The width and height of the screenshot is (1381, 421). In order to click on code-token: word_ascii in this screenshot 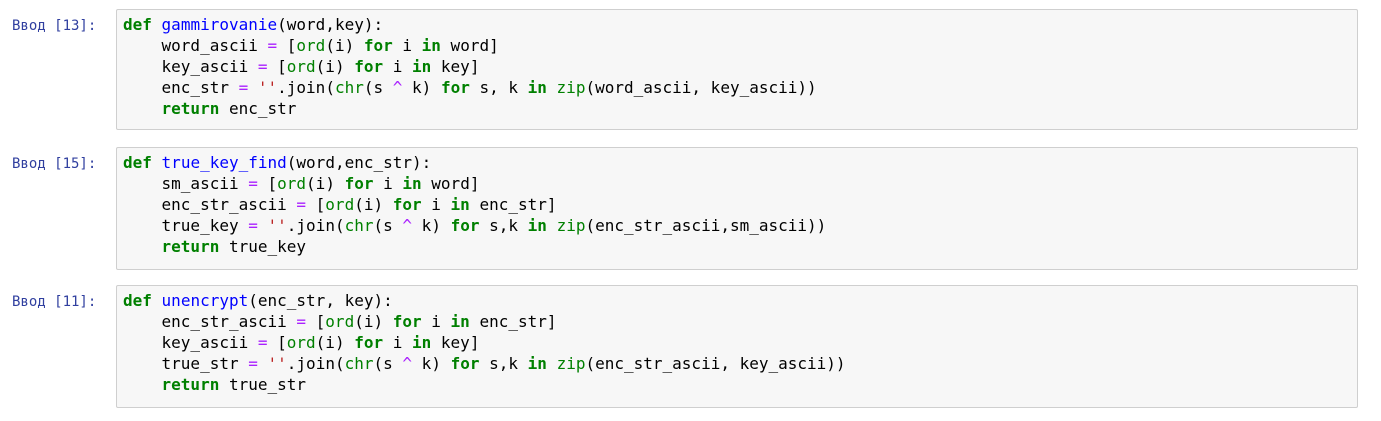, I will do `click(195, 45)`.